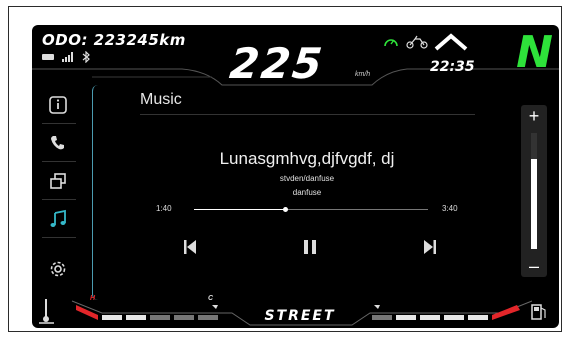 This screenshot has width=570, height=338. I want to click on volume-slider, so click(534, 191).